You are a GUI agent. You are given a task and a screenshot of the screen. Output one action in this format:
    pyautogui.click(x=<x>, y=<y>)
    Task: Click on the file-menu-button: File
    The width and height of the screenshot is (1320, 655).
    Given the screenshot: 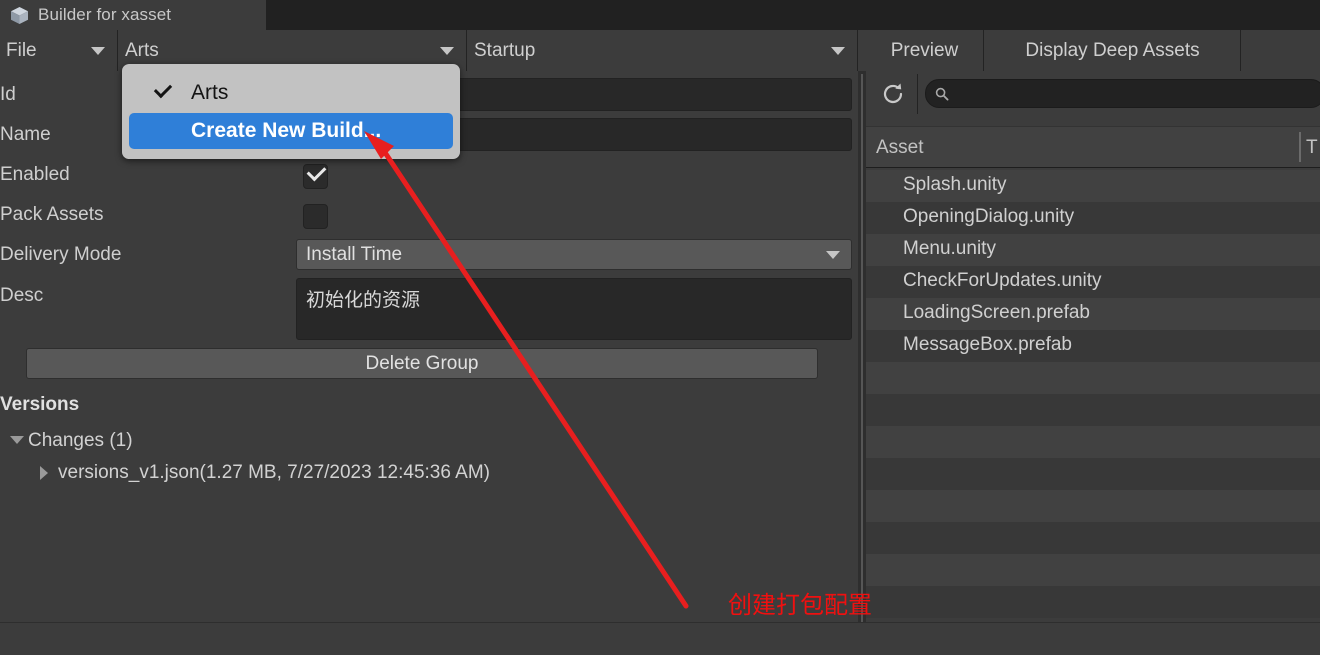 What is the action you would take?
    pyautogui.click(x=59, y=50)
    